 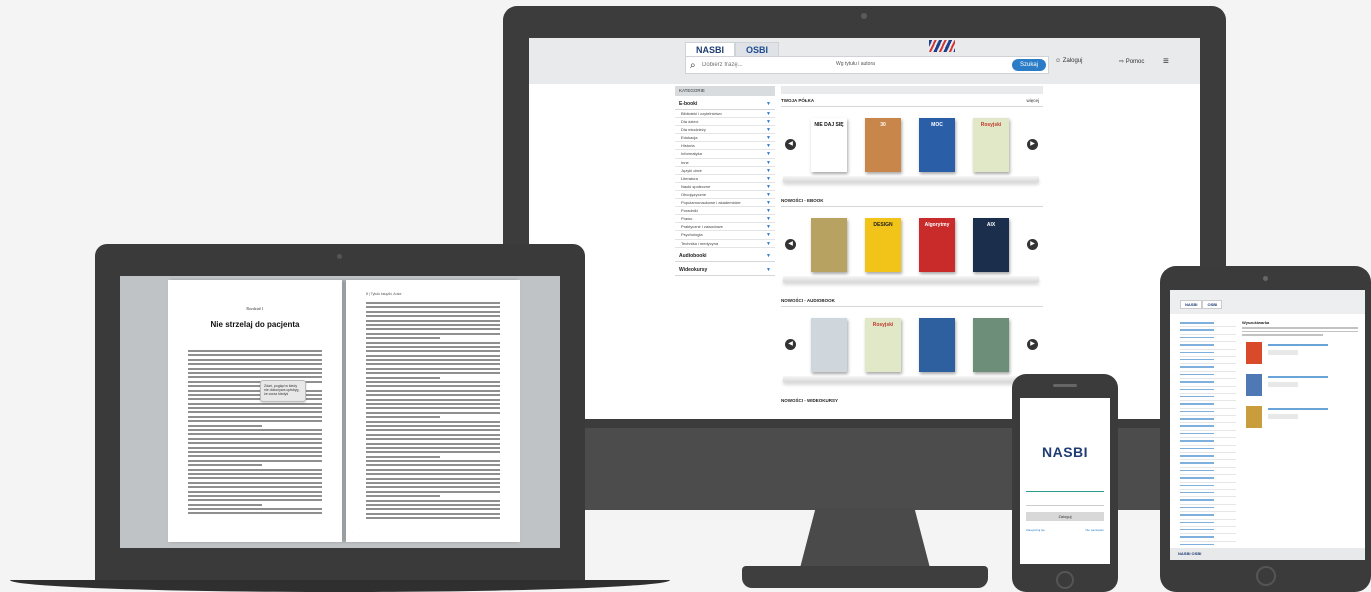 What do you see at coordinates (883, 145) in the screenshot?
I see `book-cover: 30` at bounding box center [883, 145].